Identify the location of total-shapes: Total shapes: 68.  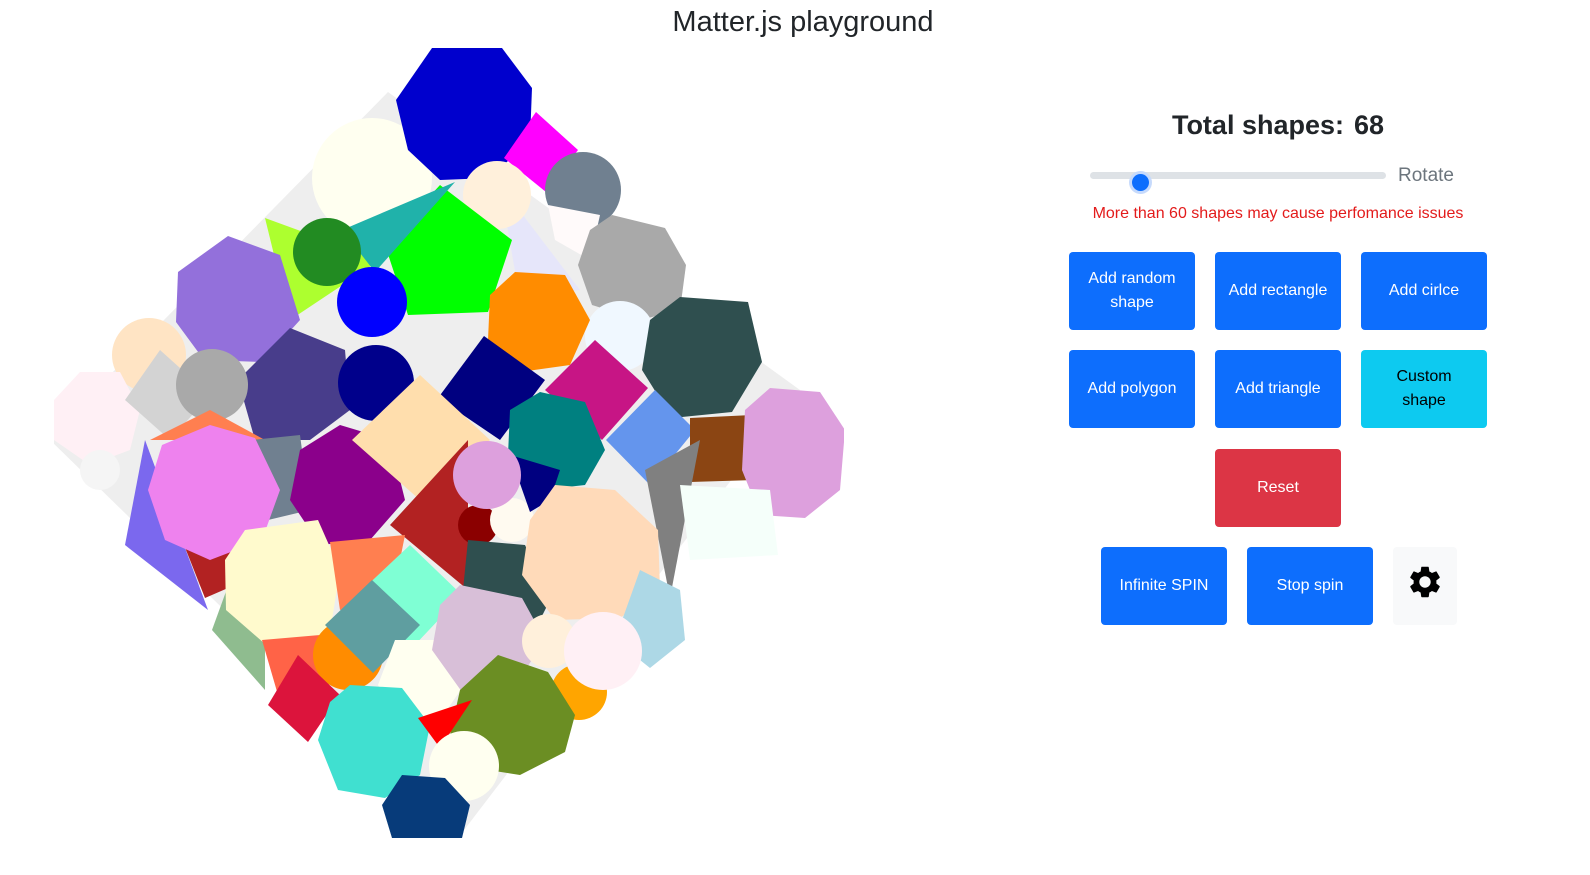
(1278, 125).